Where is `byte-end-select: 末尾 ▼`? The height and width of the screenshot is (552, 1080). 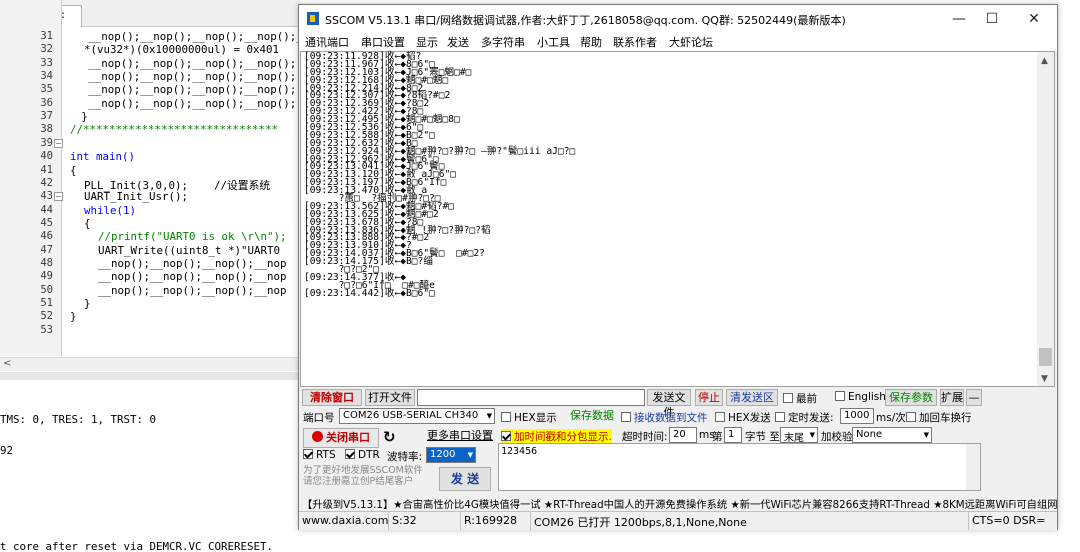
byte-end-select: 末尾 ▼ is located at coordinates (799, 435).